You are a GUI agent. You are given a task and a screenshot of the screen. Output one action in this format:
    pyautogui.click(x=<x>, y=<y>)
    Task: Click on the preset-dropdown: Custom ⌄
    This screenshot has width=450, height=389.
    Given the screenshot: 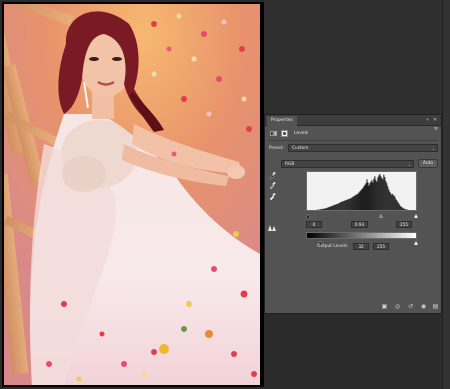 What is the action you would take?
    pyautogui.click(x=363, y=148)
    